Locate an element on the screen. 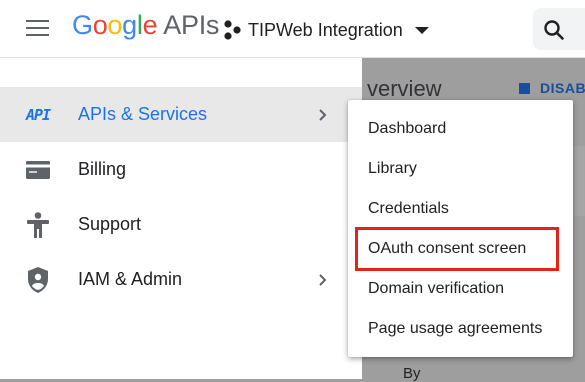  nav-item-billing: Billing is located at coordinates (181, 169).